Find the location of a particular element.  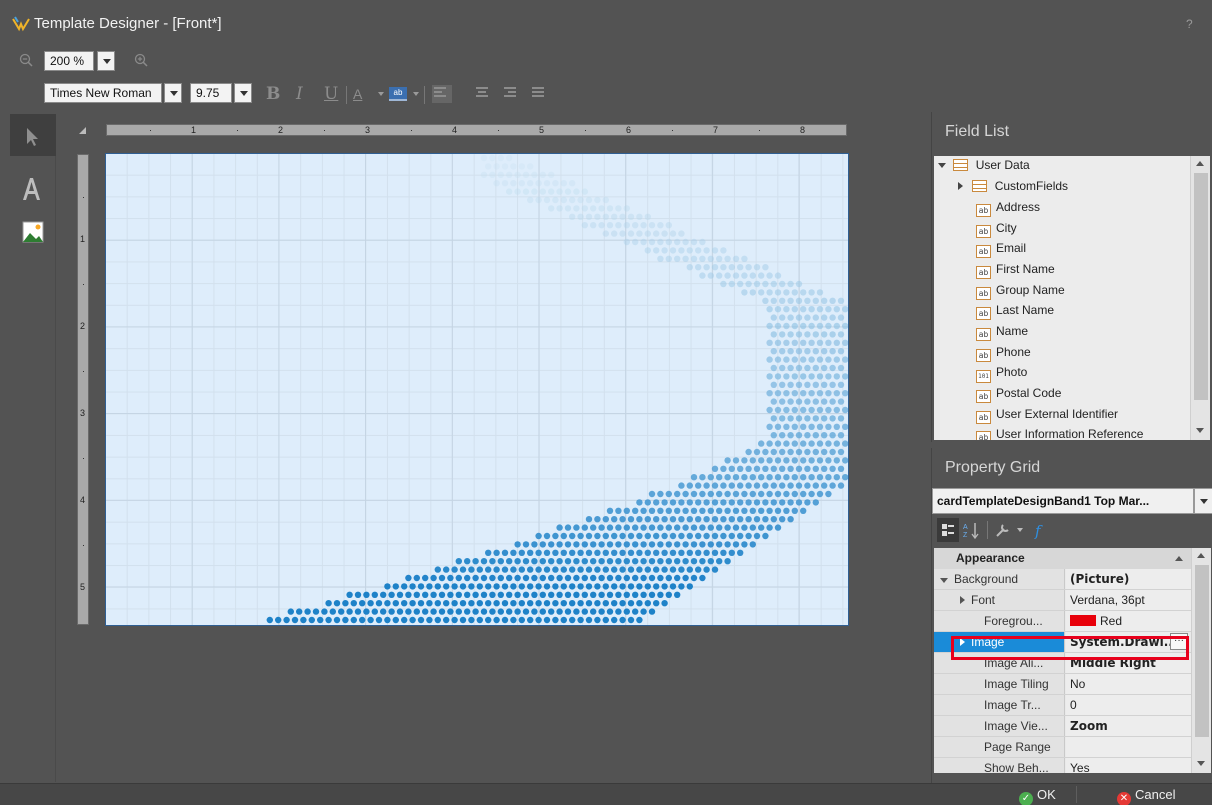

field-list-scrollbar is located at coordinates (1200, 298).